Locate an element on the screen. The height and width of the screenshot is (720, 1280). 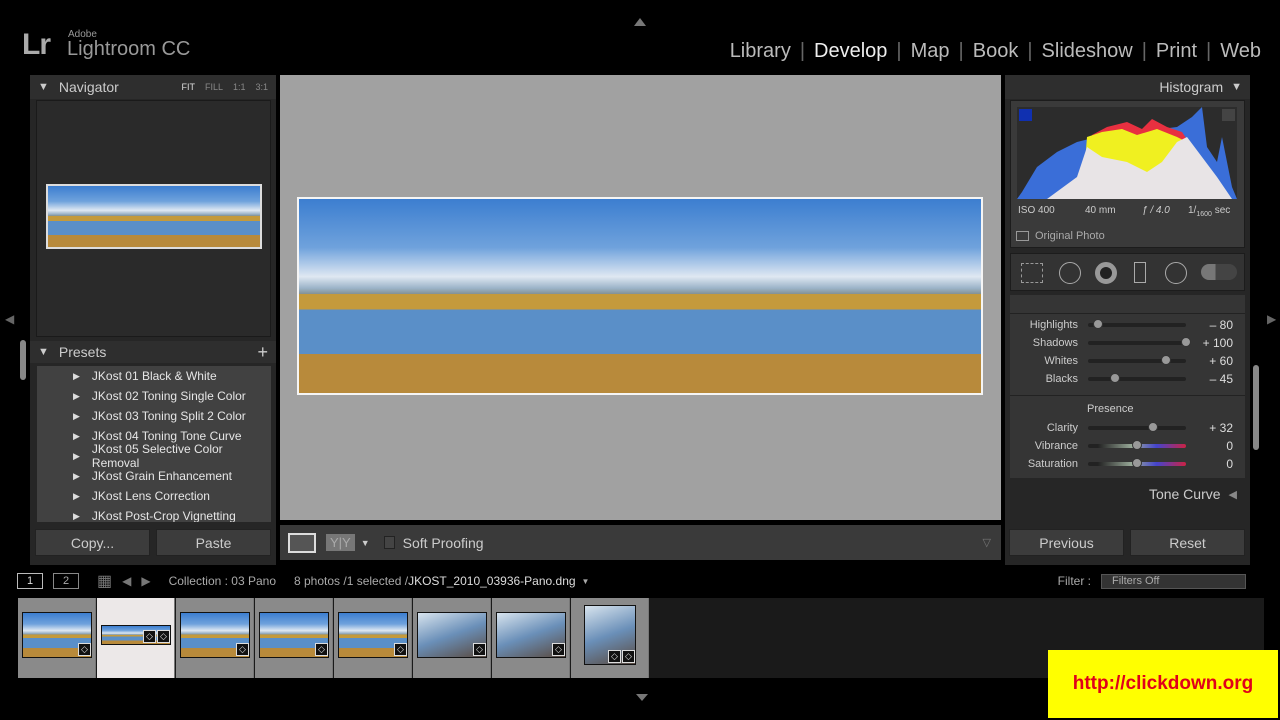
module-map: Map is located at coordinates (930, 51).